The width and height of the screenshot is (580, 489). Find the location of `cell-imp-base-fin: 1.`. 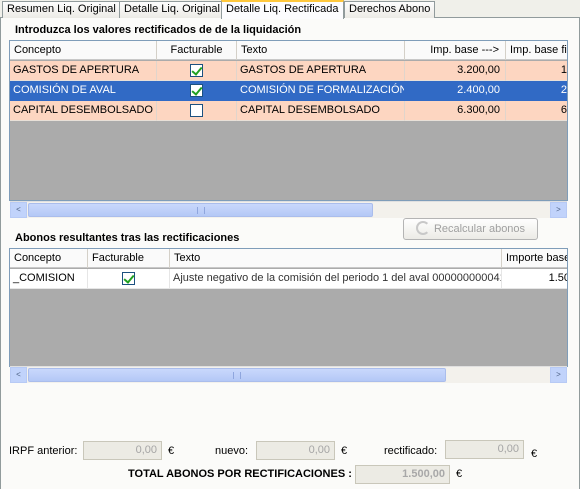

cell-imp-base-fin: 1. is located at coordinates (536, 71).